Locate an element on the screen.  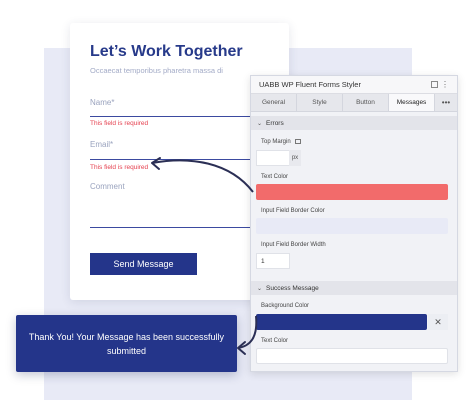
error-arrowhead is located at coordinates (156, 163).